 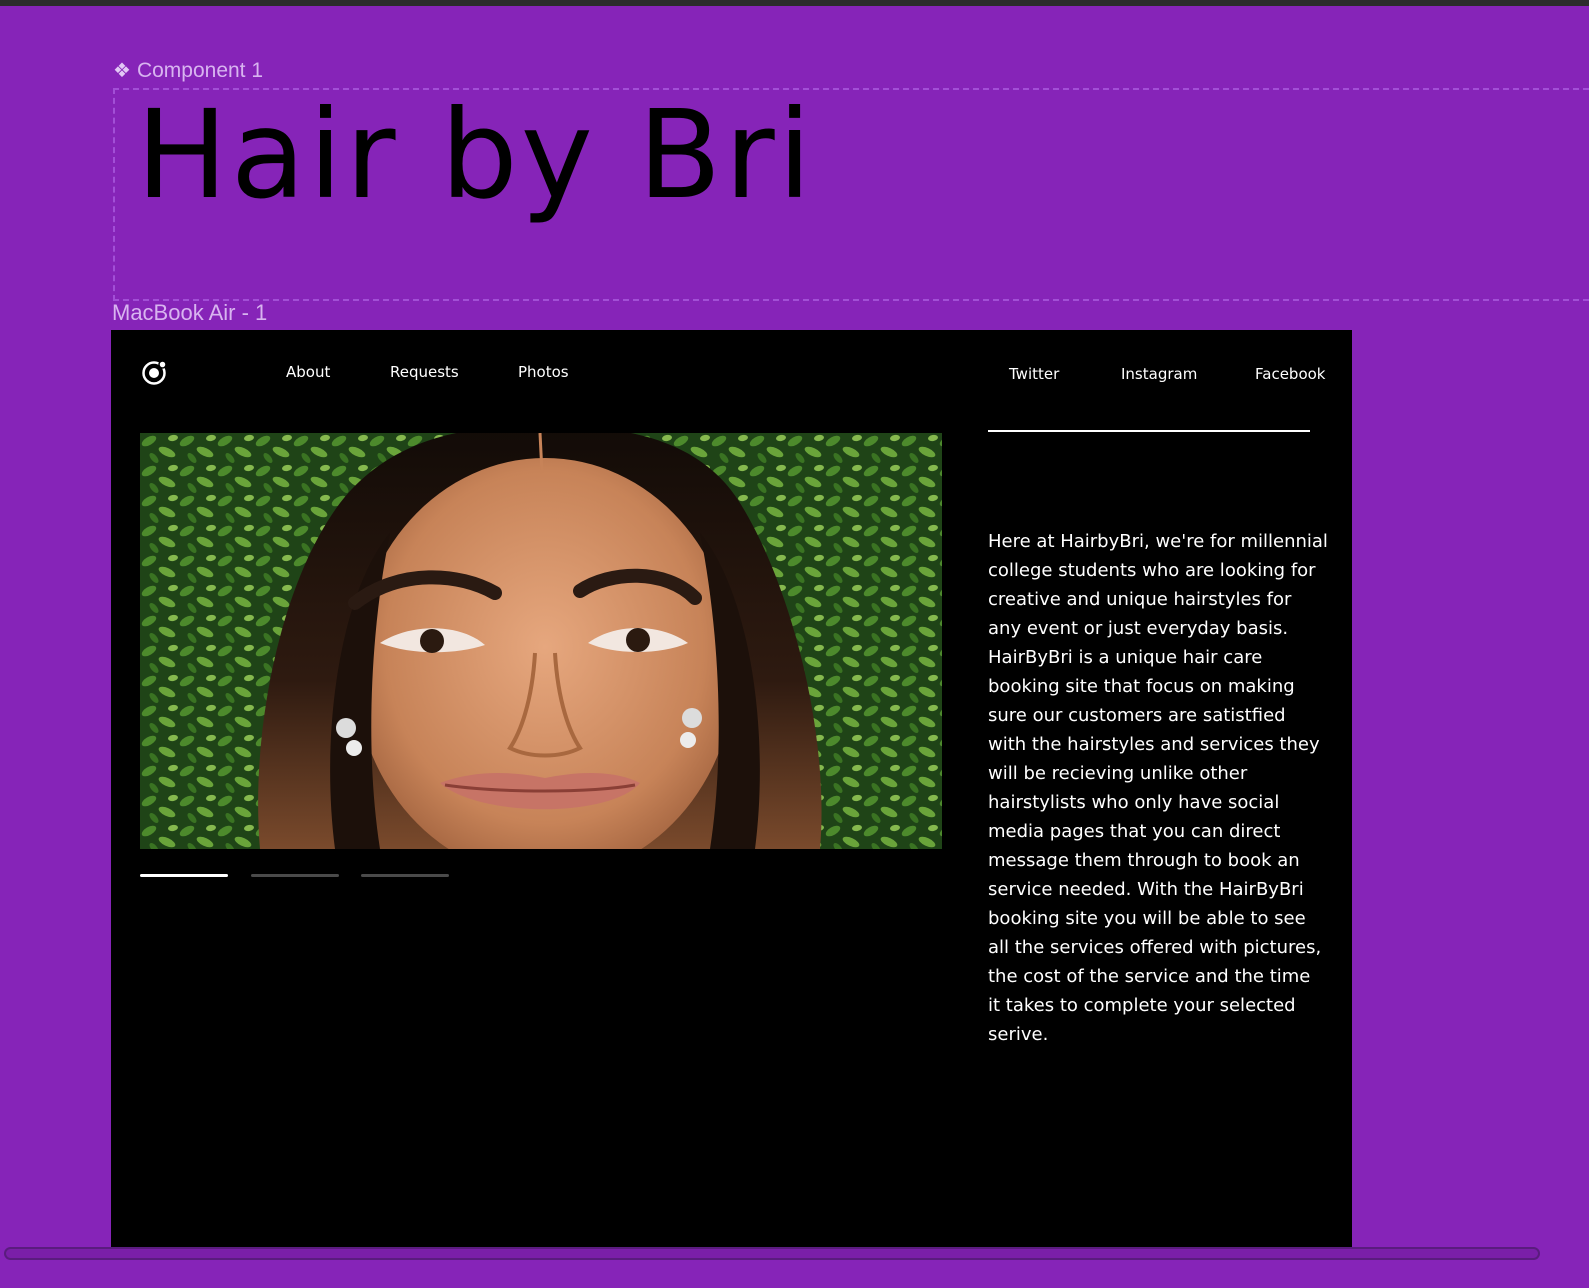 I want to click on nav-about-link: About, so click(x=308, y=372).